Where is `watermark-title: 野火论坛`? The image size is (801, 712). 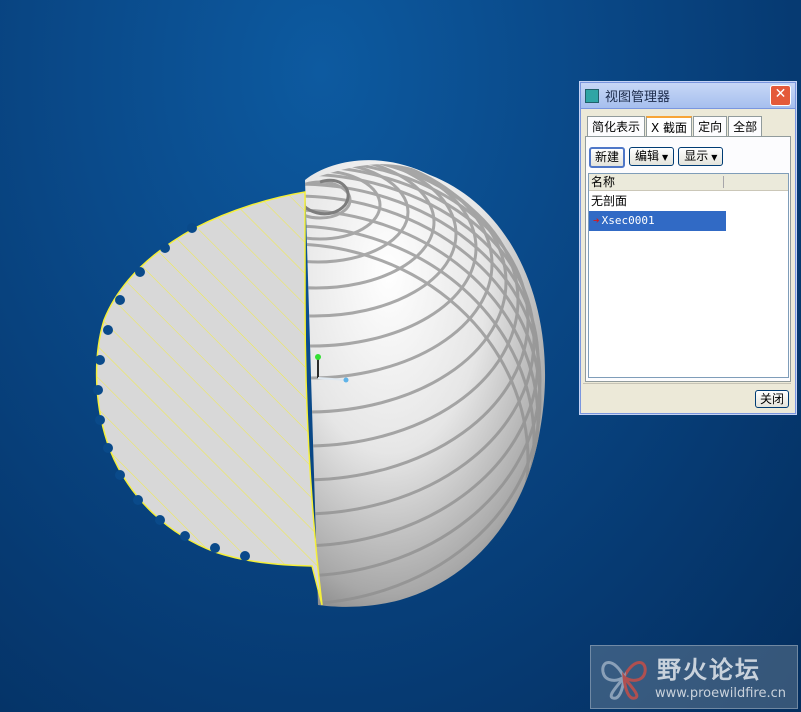 watermark-title: 野火论坛 is located at coordinates (709, 670).